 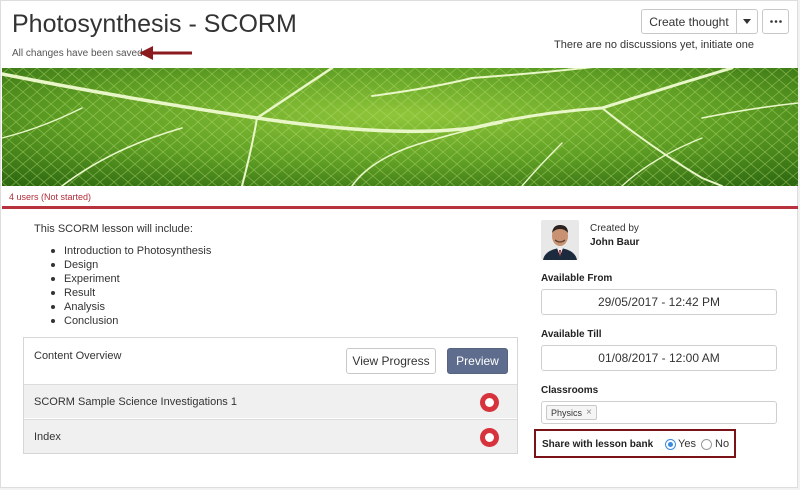 I want to click on page-title: Photosynthesis - SCORM, so click(x=154, y=24).